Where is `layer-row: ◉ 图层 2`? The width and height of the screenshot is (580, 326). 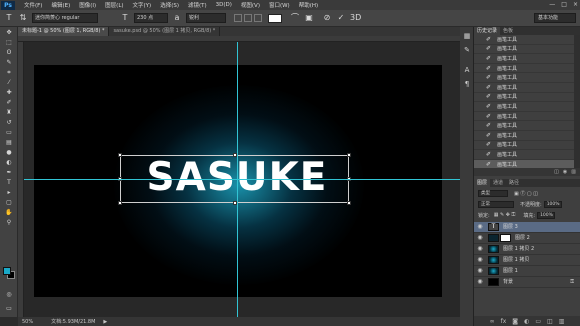
layer-row: ◉ 图层 2 is located at coordinates (527, 238).